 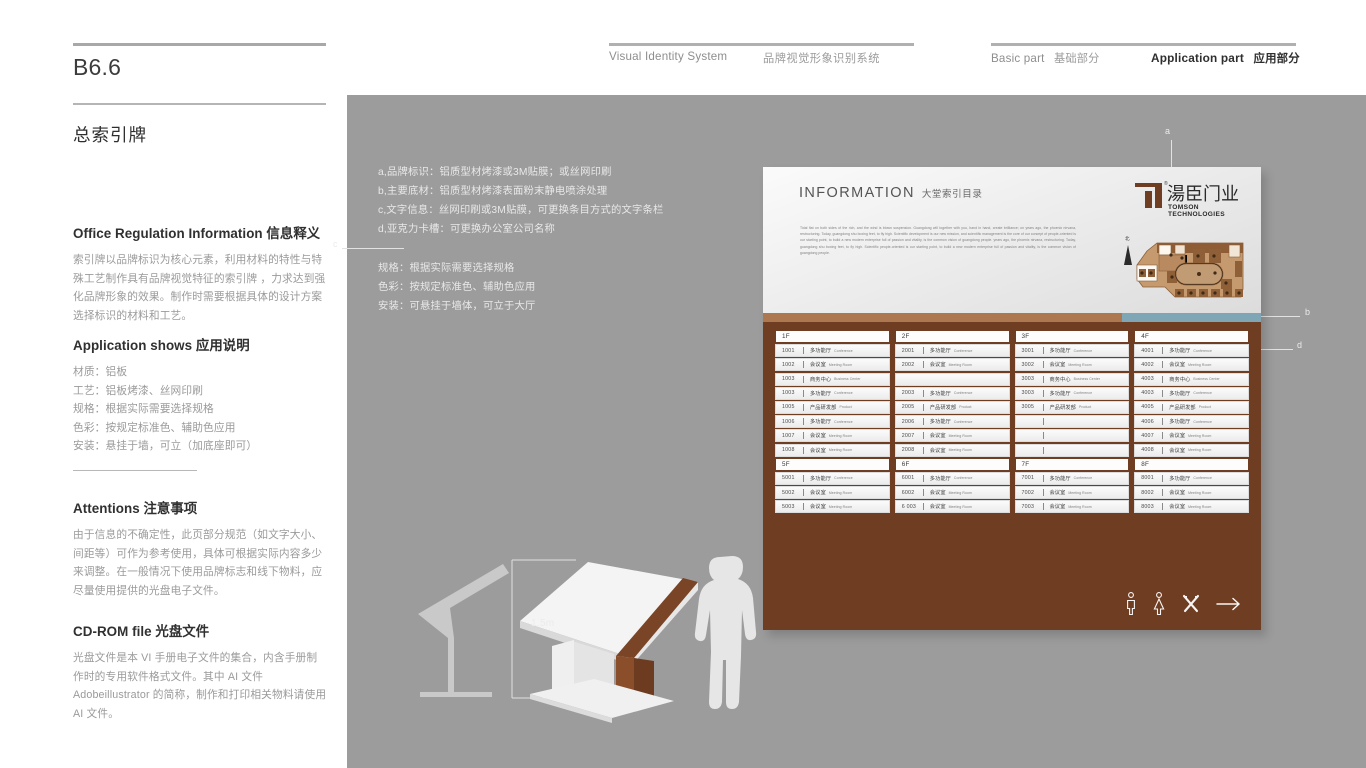 What do you see at coordinates (1131, 604) in the screenshot?
I see `male-restroom-icon` at bounding box center [1131, 604].